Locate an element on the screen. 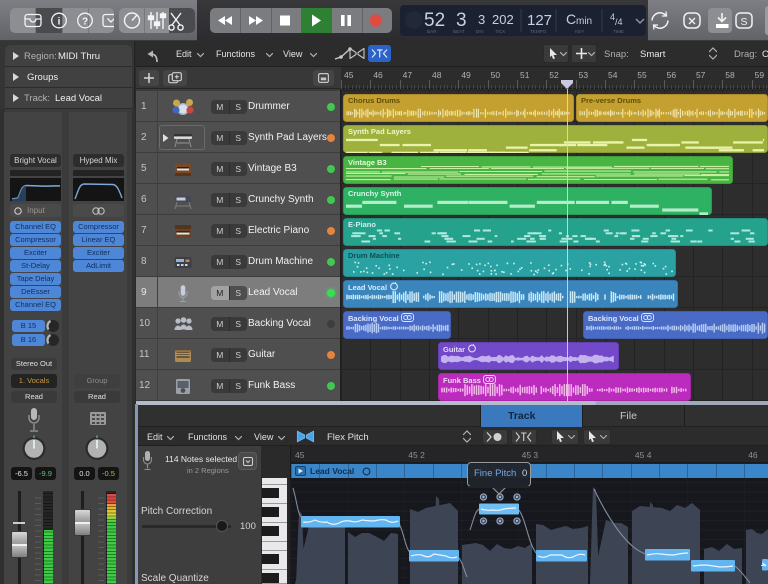  svg-text: KEY is located at coordinates (579, 31).